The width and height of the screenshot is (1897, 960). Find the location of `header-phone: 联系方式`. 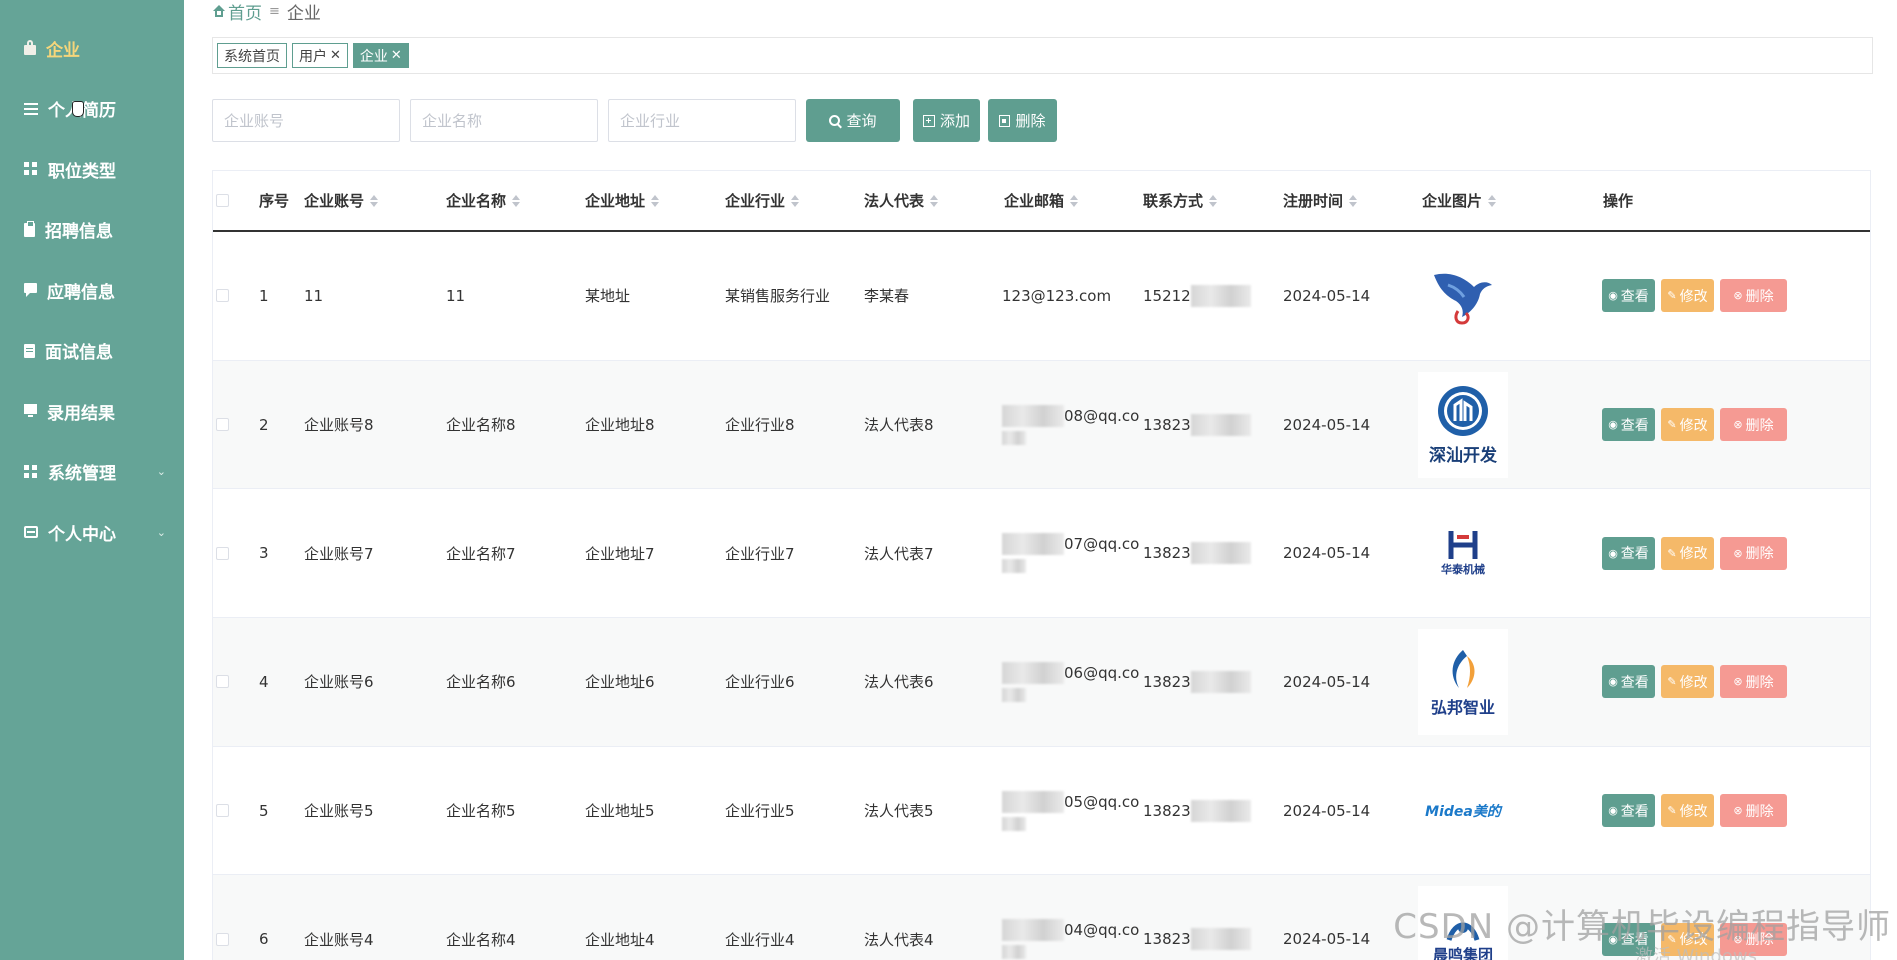

header-phone: 联系方式 is located at coordinates (1180, 200).